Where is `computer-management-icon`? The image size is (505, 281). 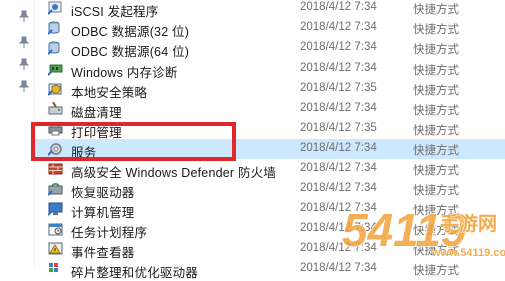 computer-management-icon is located at coordinates (55, 209).